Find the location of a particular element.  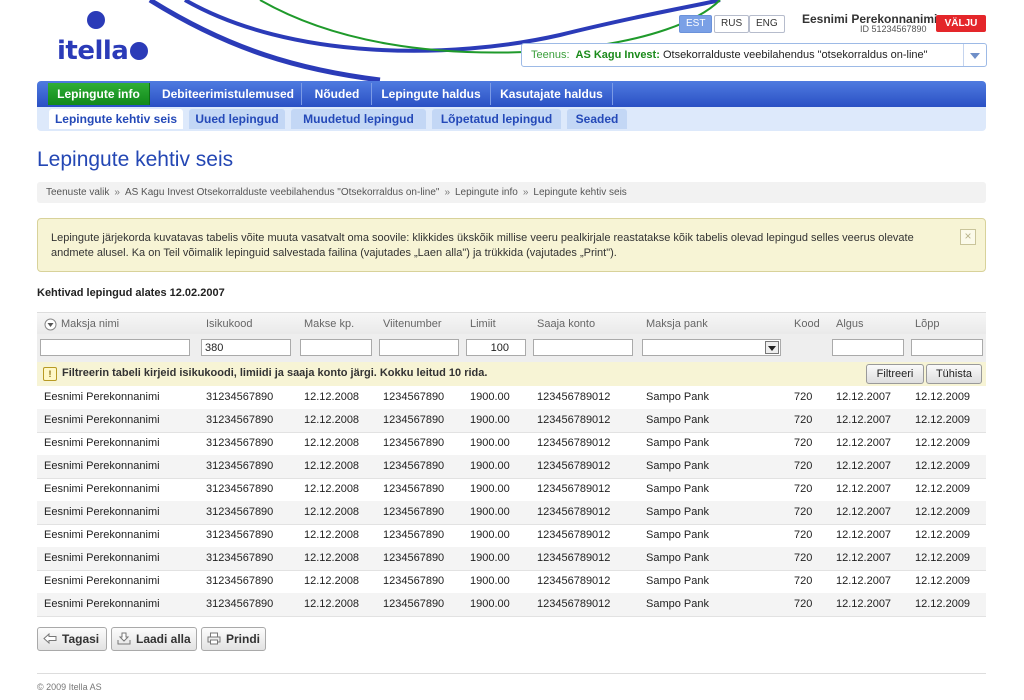

filter-isikukood-input is located at coordinates (246, 347).